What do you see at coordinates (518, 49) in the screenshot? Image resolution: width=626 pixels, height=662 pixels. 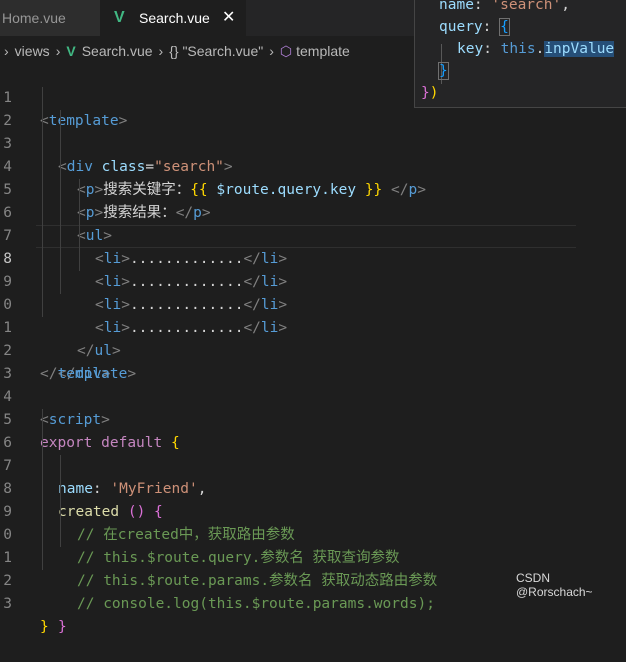 I see `this-keyword: this` at bounding box center [518, 49].